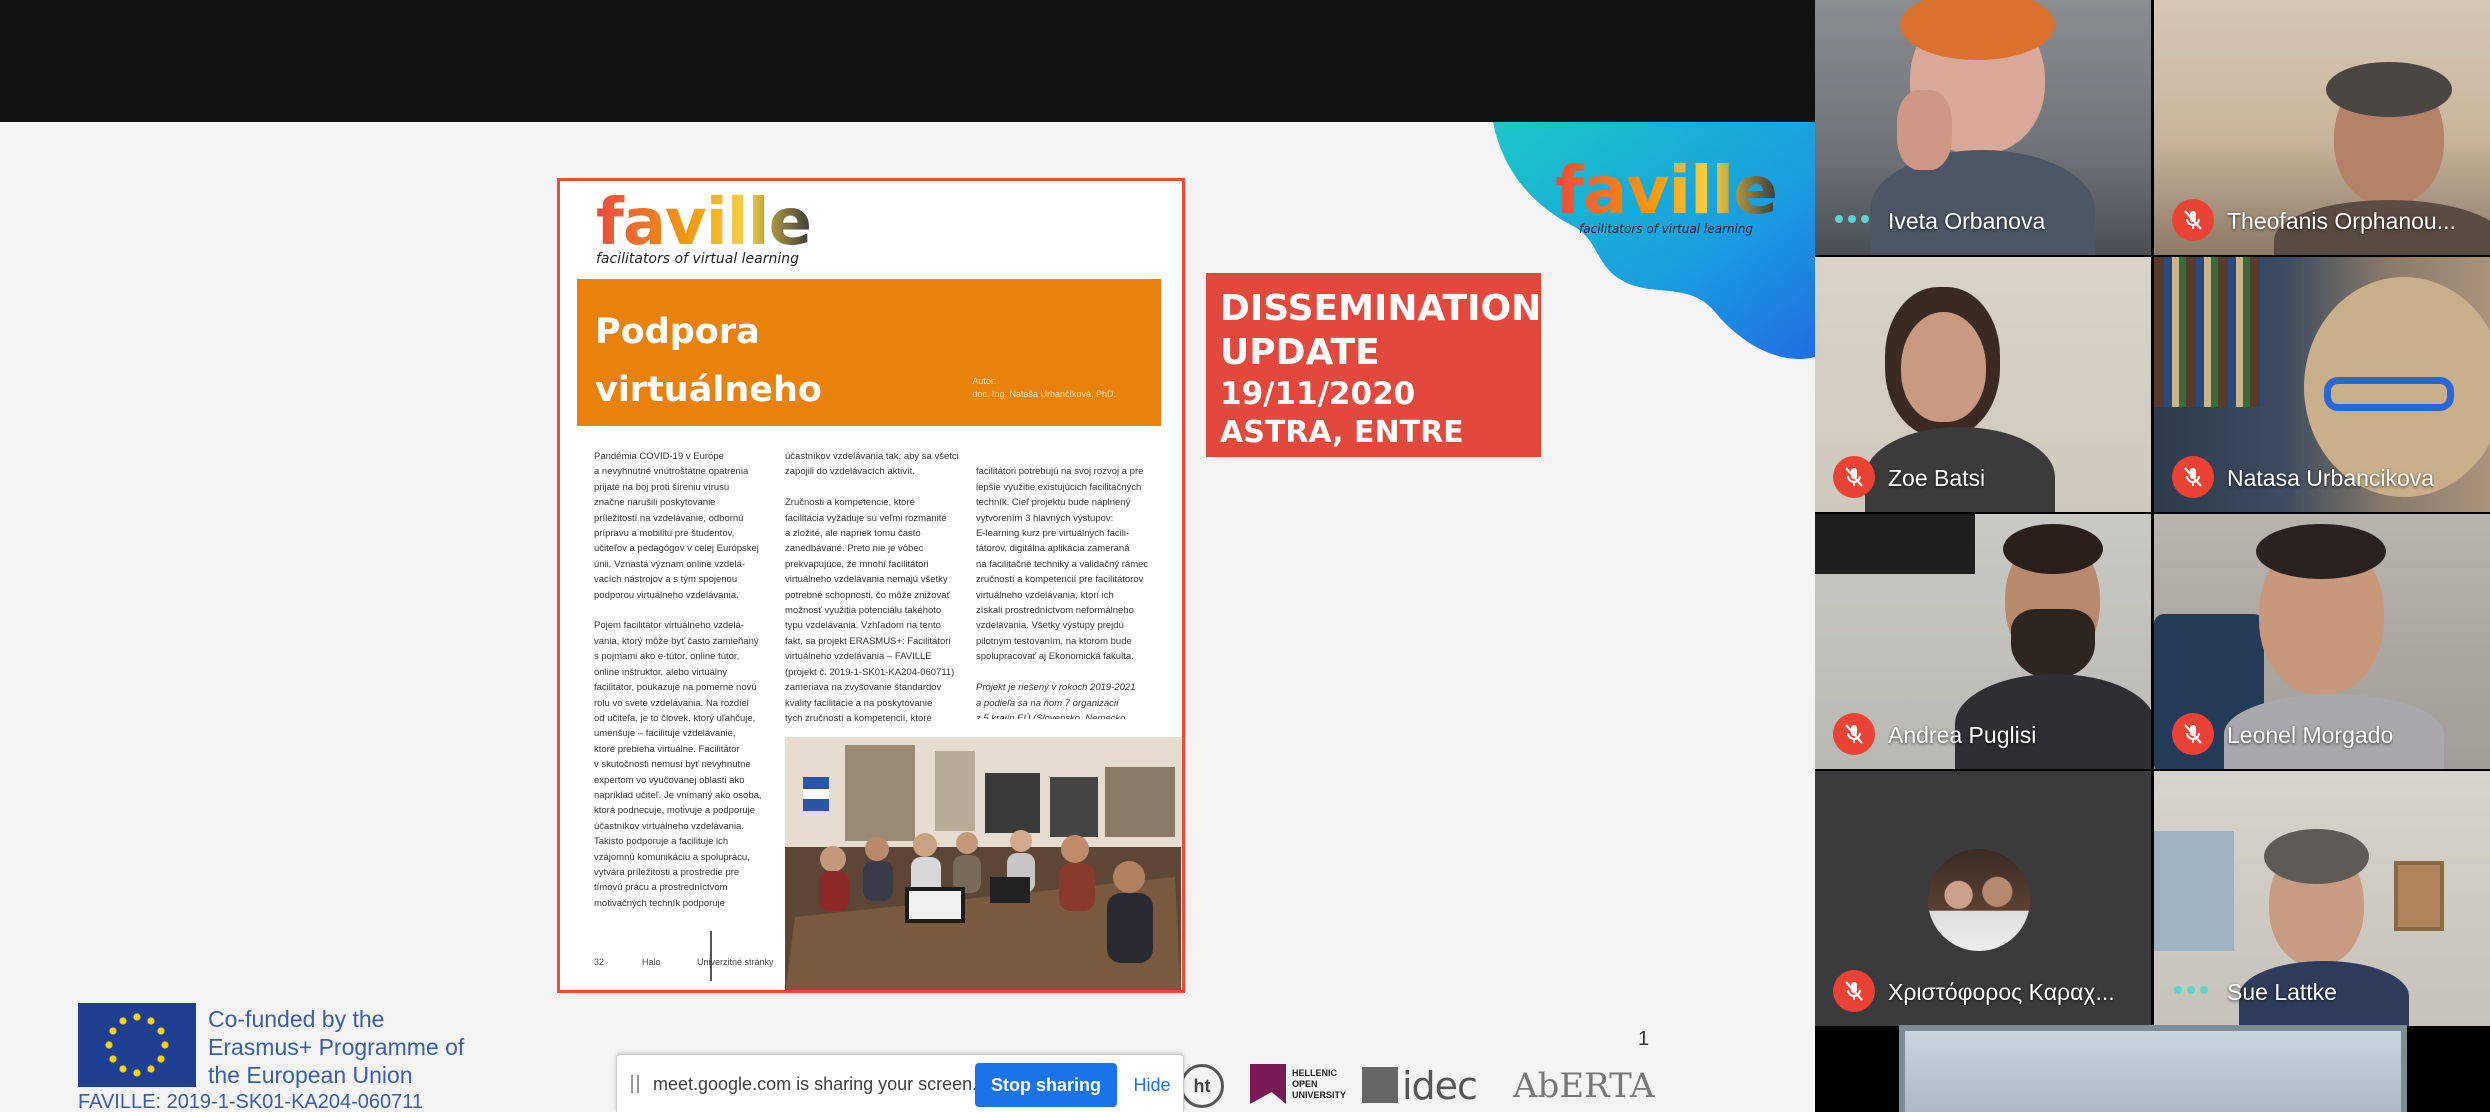 Image resolution: width=2490 pixels, height=1112 pixels. What do you see at coordinates (735, 962) in the screenshot?
I see `article-footer-label: Univerzitné stránky` at bounding box center [735, 962].